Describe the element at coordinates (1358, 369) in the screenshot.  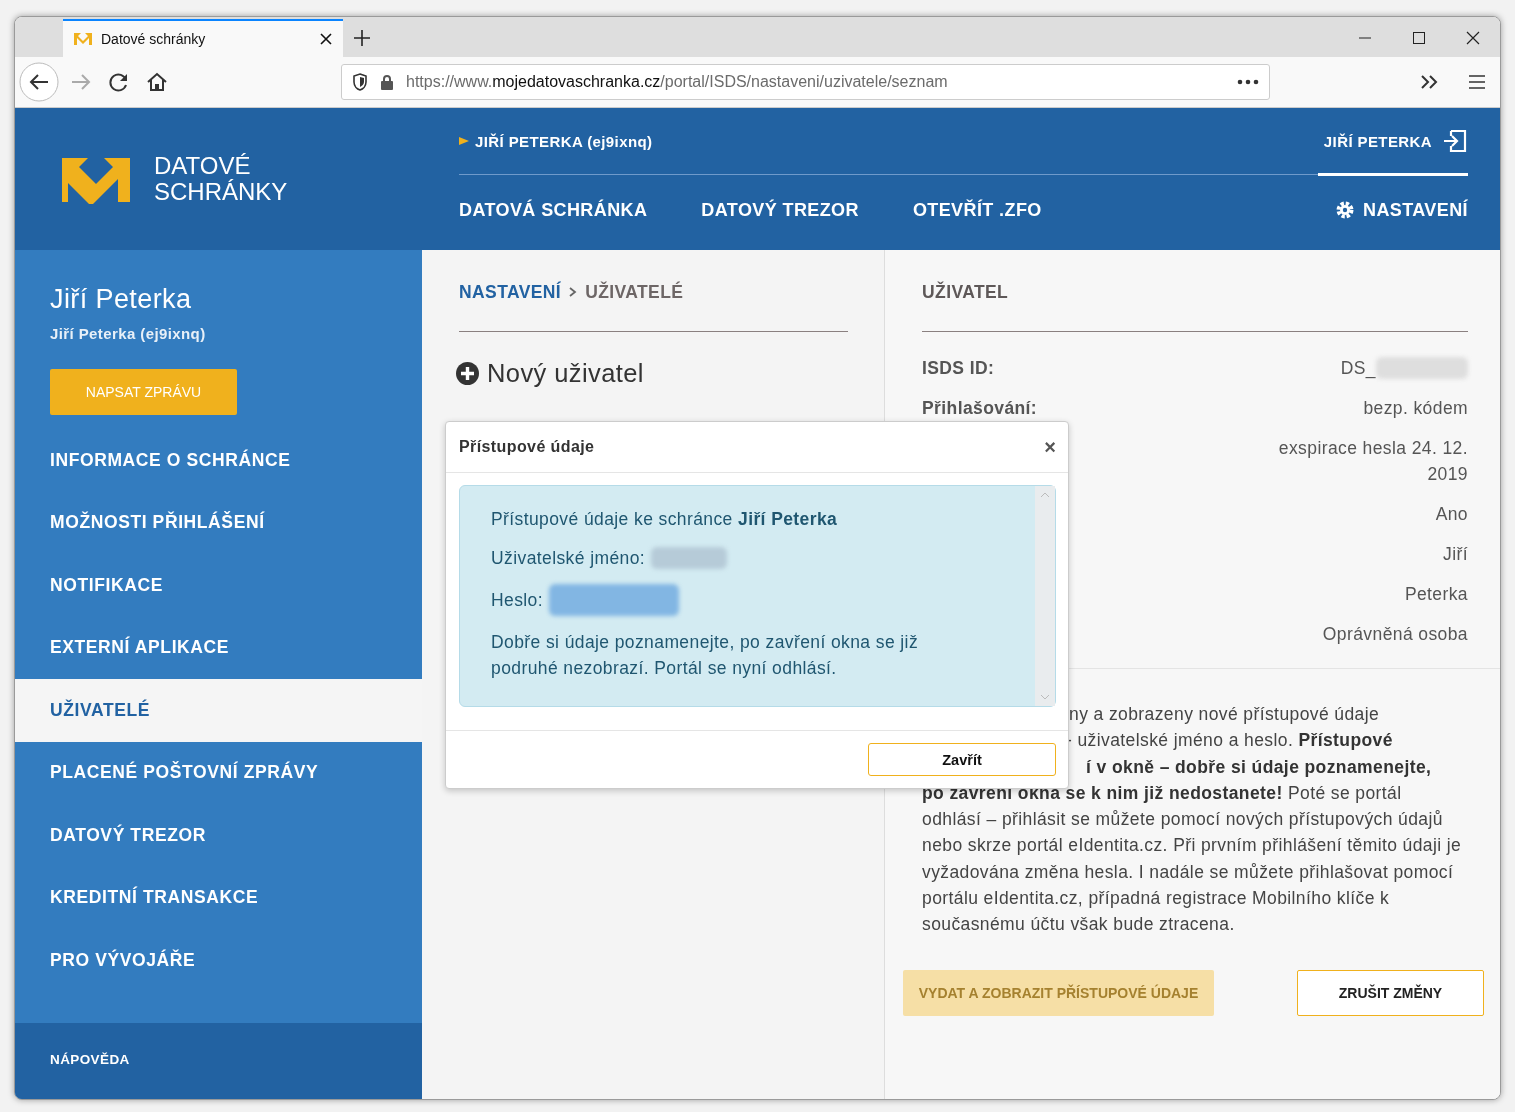
I see `field-value: DS_` at that location.